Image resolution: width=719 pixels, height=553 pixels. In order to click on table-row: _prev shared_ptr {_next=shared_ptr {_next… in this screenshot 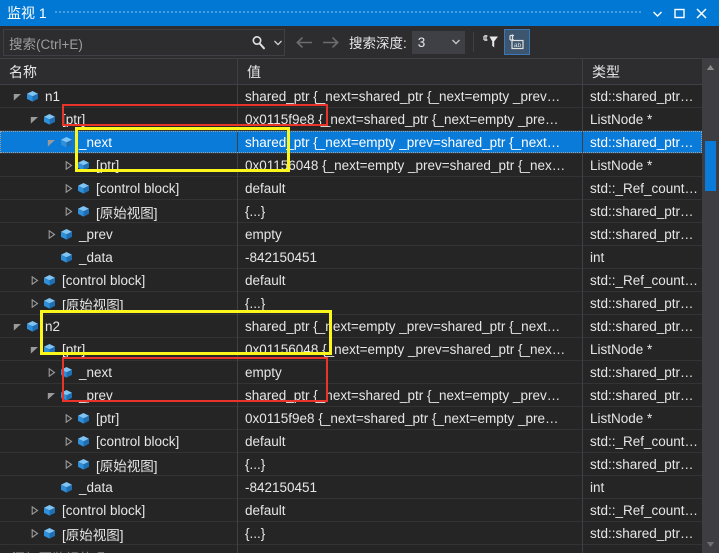, I will do `click(359, 395)`.